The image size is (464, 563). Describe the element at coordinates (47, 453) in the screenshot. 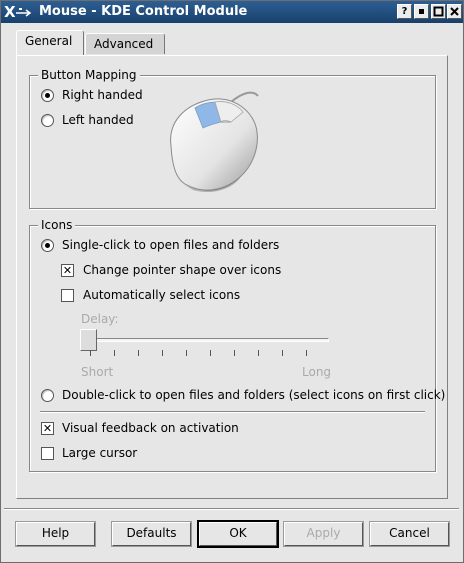

I see `large-cursor-checkbox` at that location.